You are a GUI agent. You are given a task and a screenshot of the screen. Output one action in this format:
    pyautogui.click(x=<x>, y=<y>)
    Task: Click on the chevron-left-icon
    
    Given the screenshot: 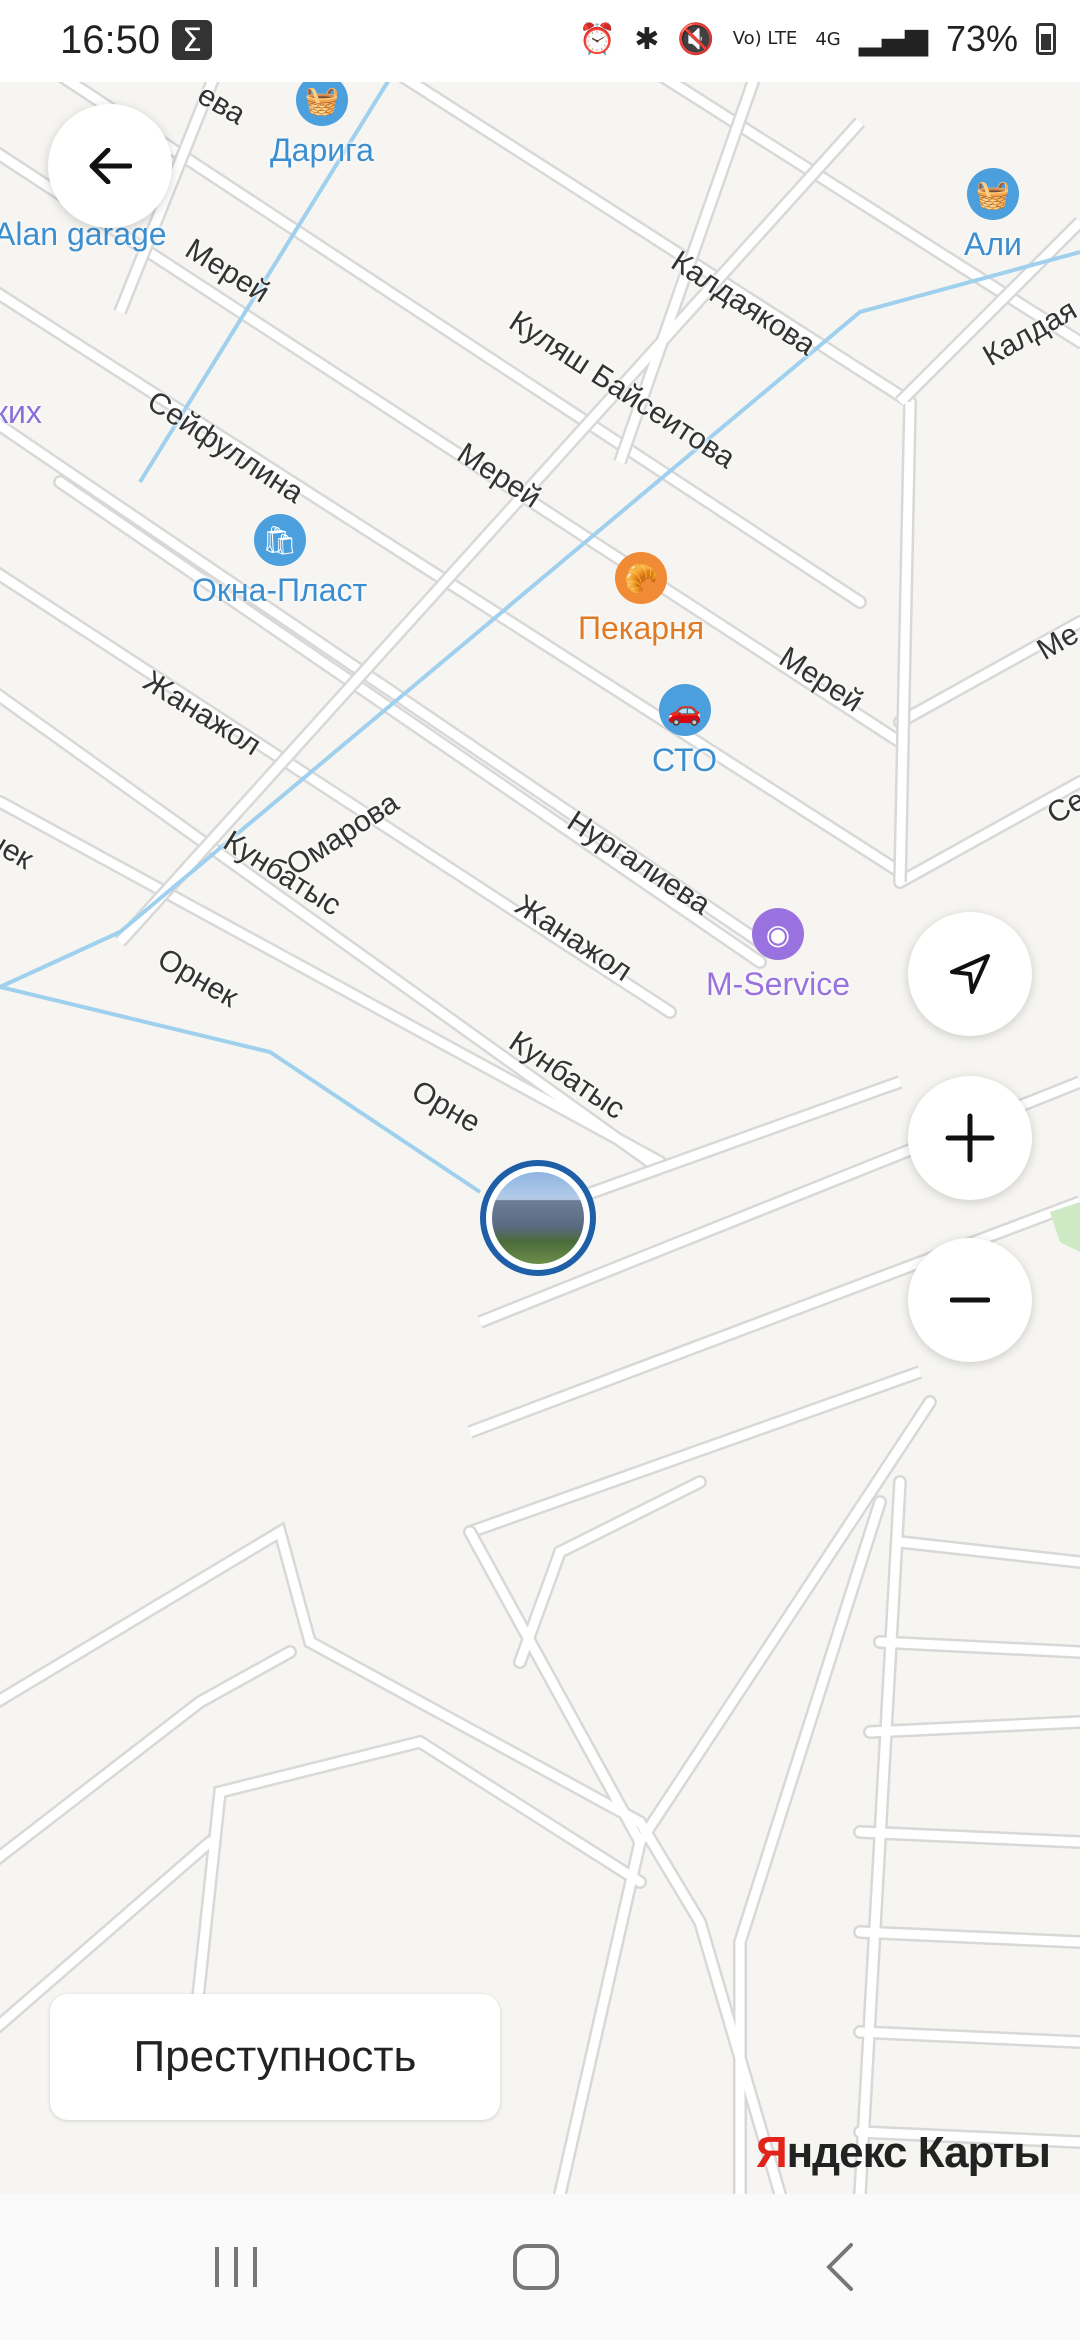 What is the action you would take?
    pyautogui.click(x=839, y=2267)
    